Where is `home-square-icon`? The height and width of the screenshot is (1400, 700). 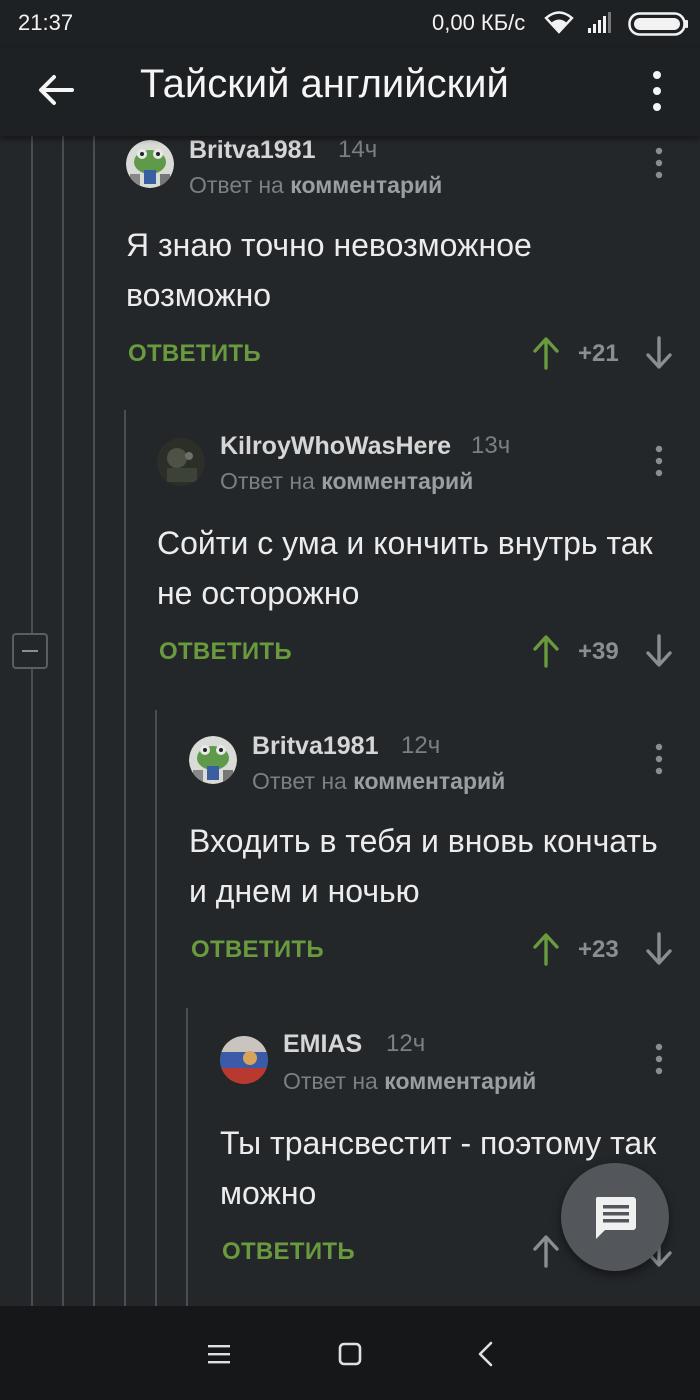
home-square-icon is located at coordinates (350, 1354).